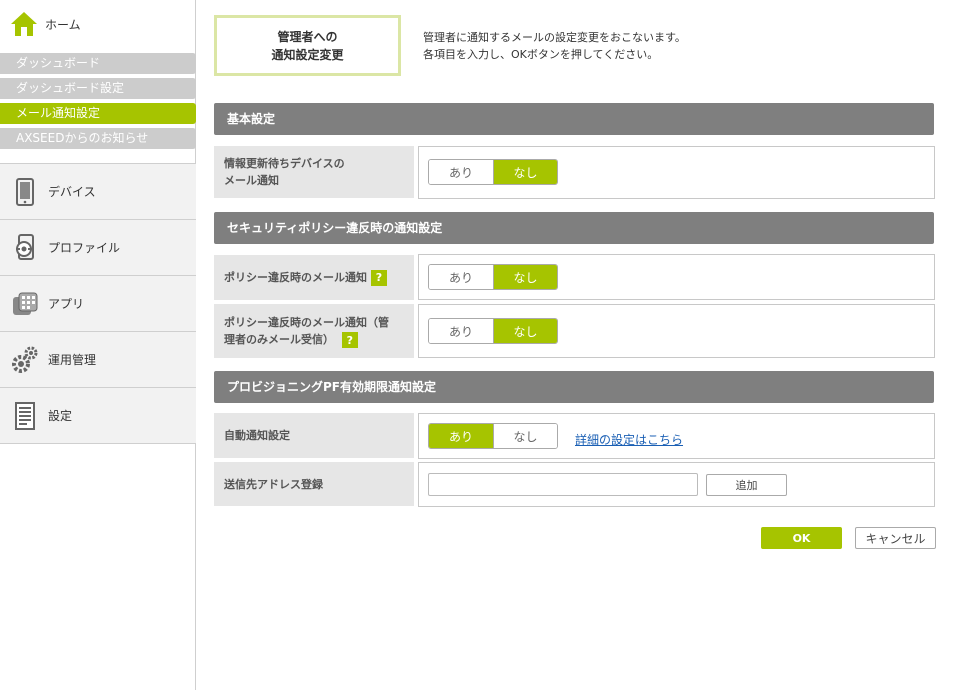  I want to click on row-label-policy-violation-admin-only: ポリシー違反時のメール通知（管 理者のみメール受信） ?, so click(314, 331).